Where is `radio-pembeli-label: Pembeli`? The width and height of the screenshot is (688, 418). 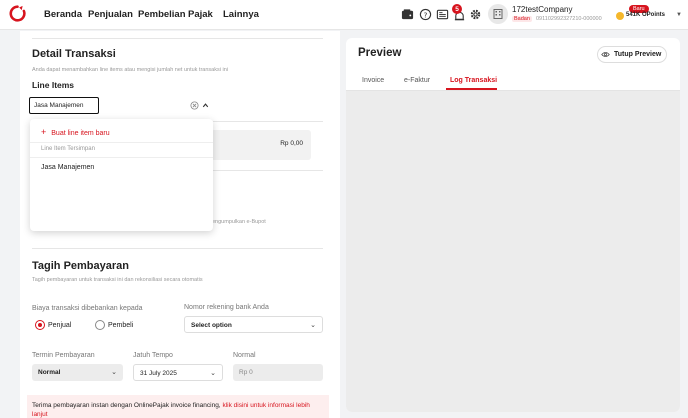
radio-pembeli-label: Pembeli is located at coordinates (120, 325).